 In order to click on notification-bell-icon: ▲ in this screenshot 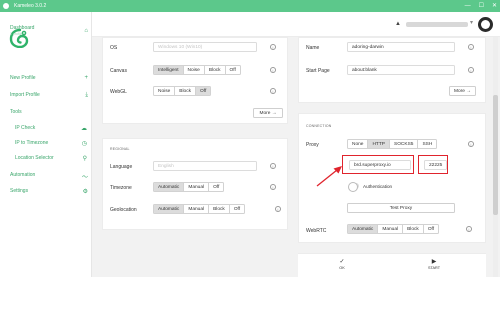, I will do `click(398, 24)`.